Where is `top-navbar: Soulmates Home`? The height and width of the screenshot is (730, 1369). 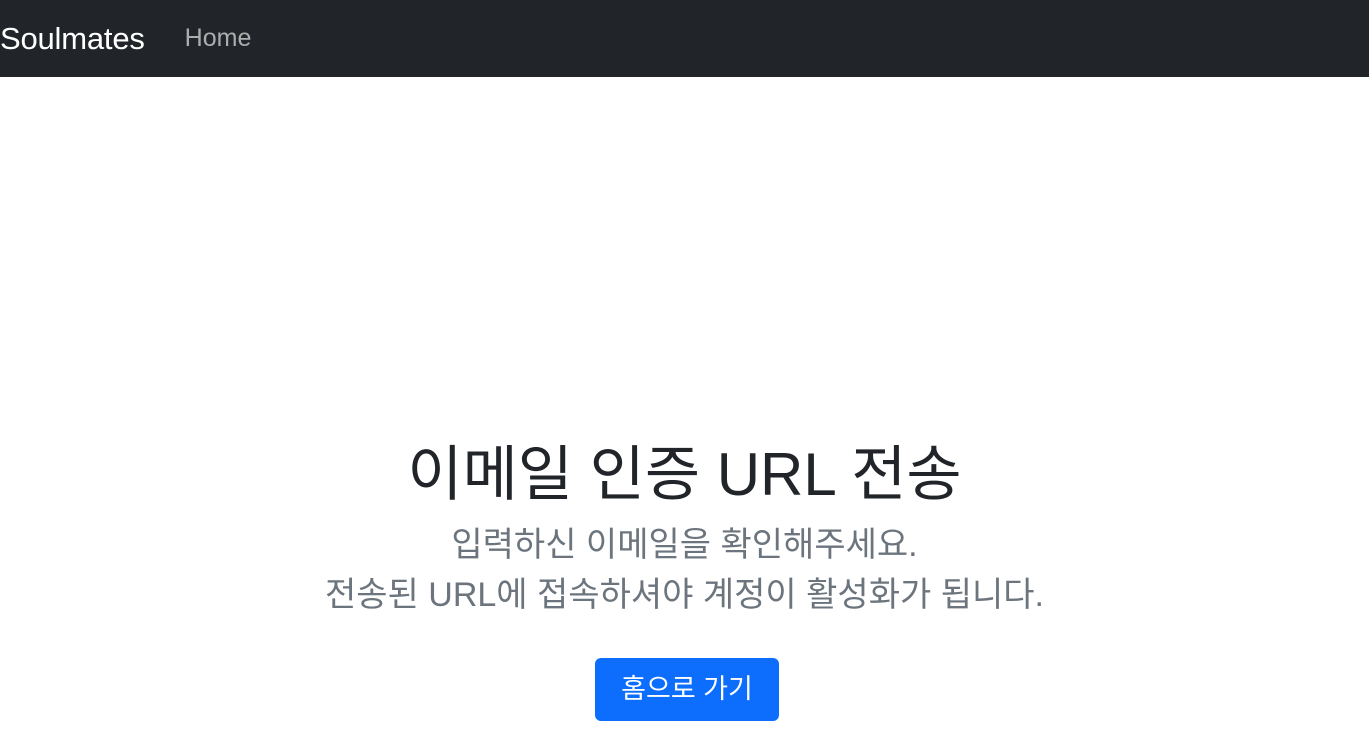 top-navbar: Soulmates Home is located at coordinates (684, 38).